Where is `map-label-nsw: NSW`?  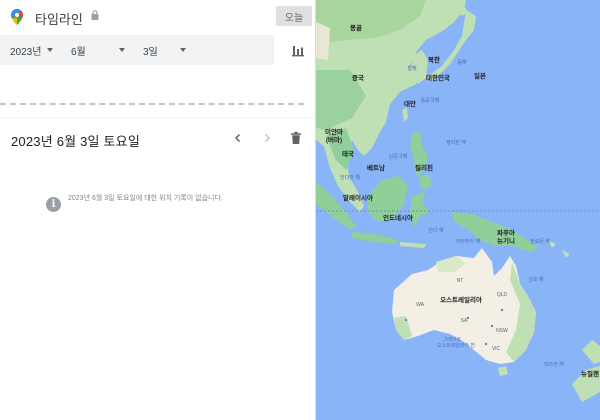 map-label-nsw: NSW is located at coordinates (502, 331).